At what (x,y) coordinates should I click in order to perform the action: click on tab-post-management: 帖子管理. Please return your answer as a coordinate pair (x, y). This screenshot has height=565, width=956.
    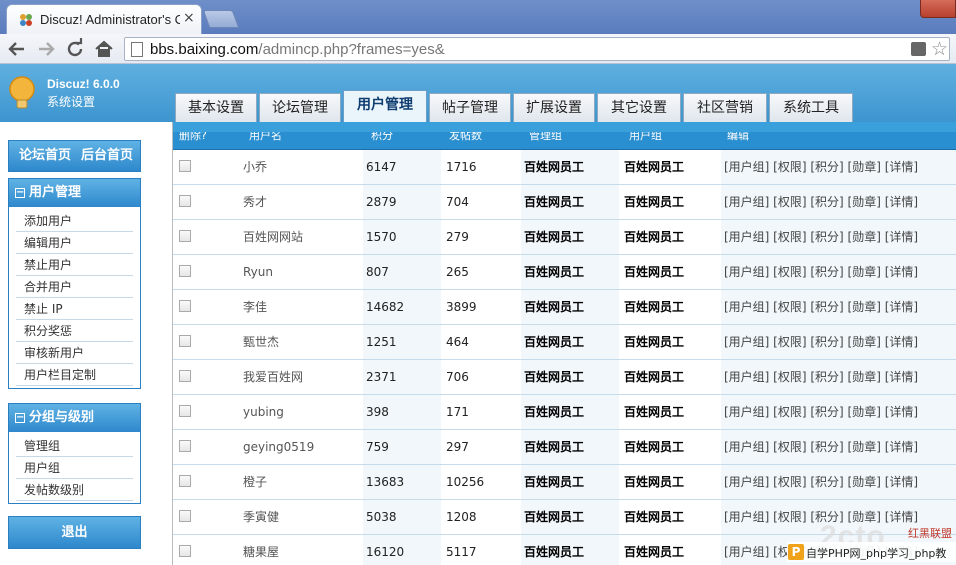
    Looking at the image, I should click on (470, 107).